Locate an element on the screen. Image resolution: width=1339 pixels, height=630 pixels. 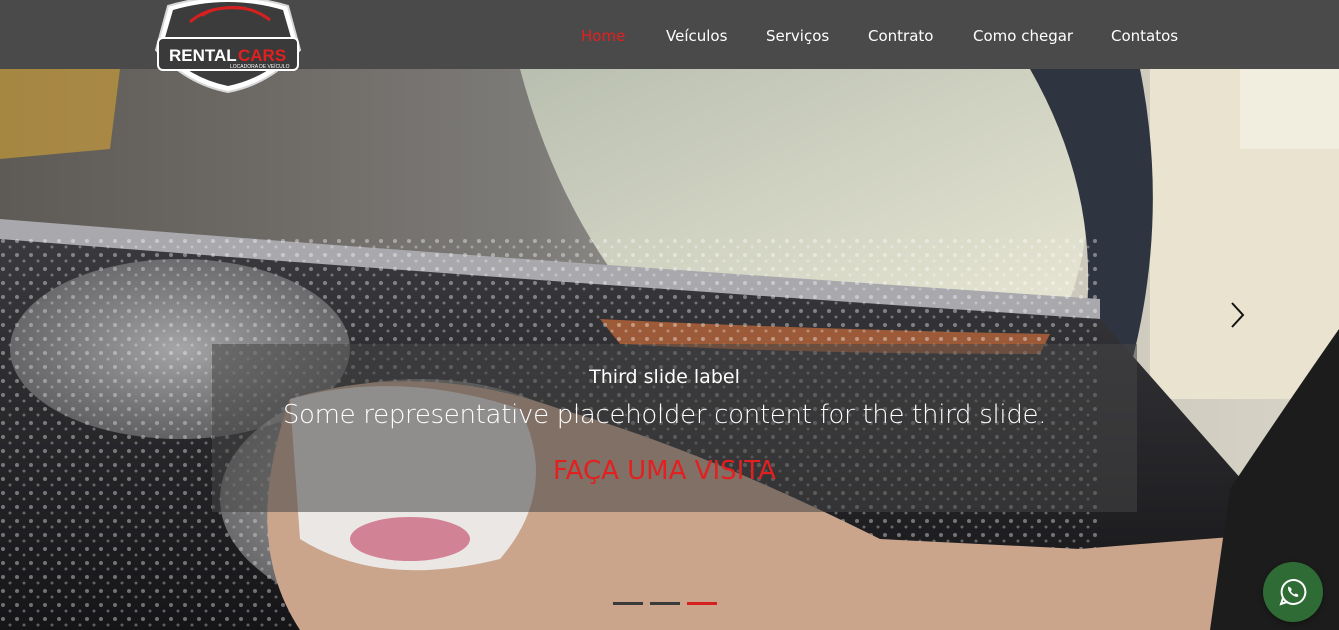
nav-como-chegar: Como chegar is located at coordinates (1023, 36).